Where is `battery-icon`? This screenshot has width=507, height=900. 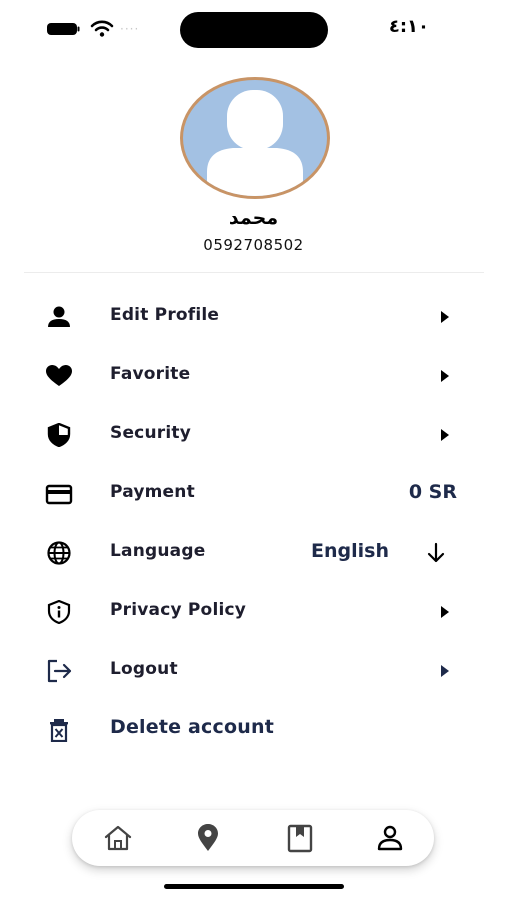 battery-icon is located at coordinates (63, 29).